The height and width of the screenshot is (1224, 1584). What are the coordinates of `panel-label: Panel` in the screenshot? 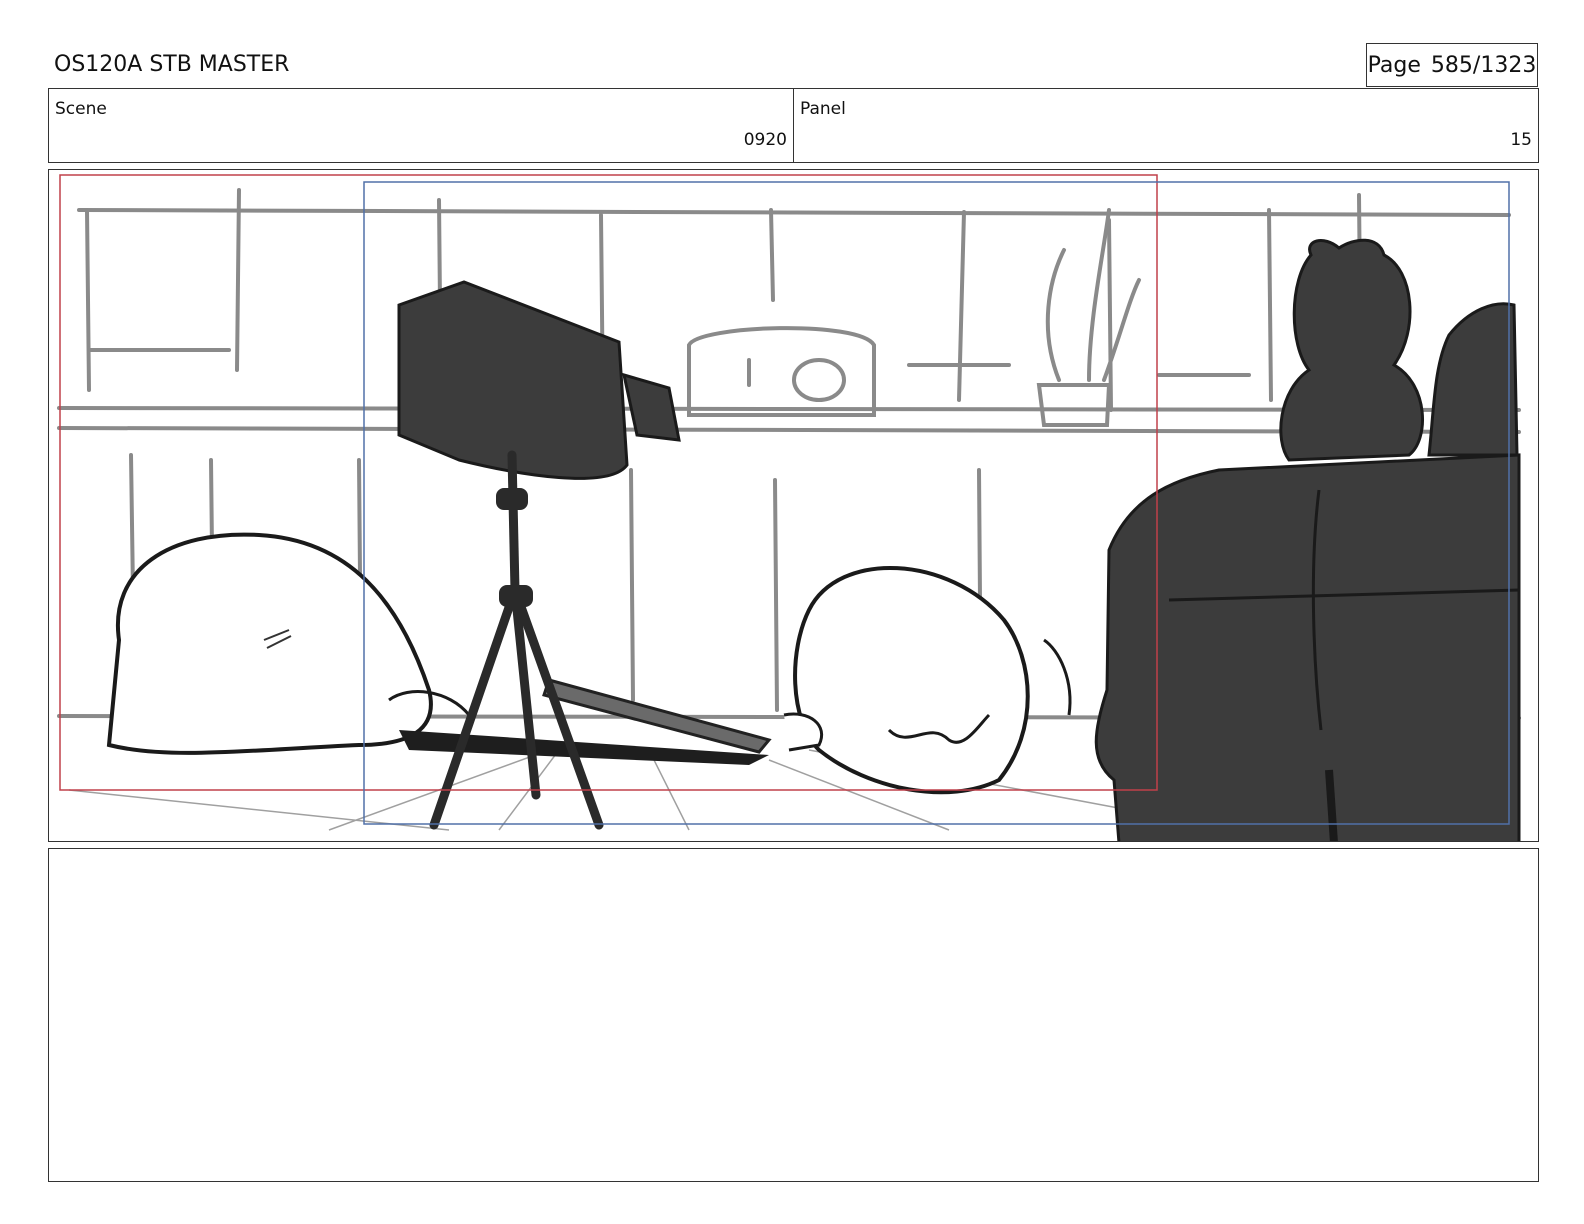 It's located at (823, 109).